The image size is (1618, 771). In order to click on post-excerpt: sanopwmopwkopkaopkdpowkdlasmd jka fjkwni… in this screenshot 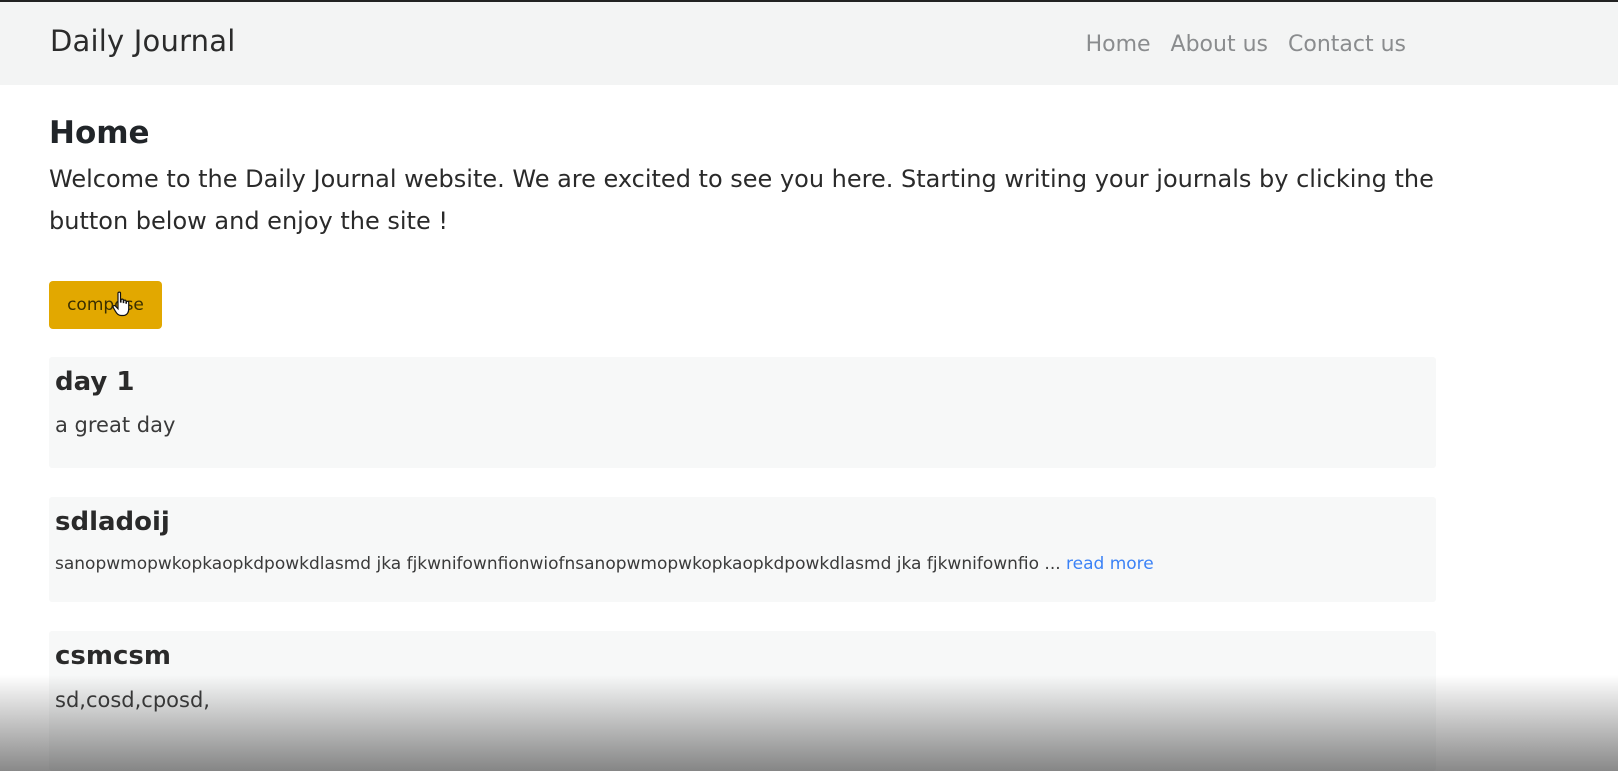, I will do `click(558, 564)`.